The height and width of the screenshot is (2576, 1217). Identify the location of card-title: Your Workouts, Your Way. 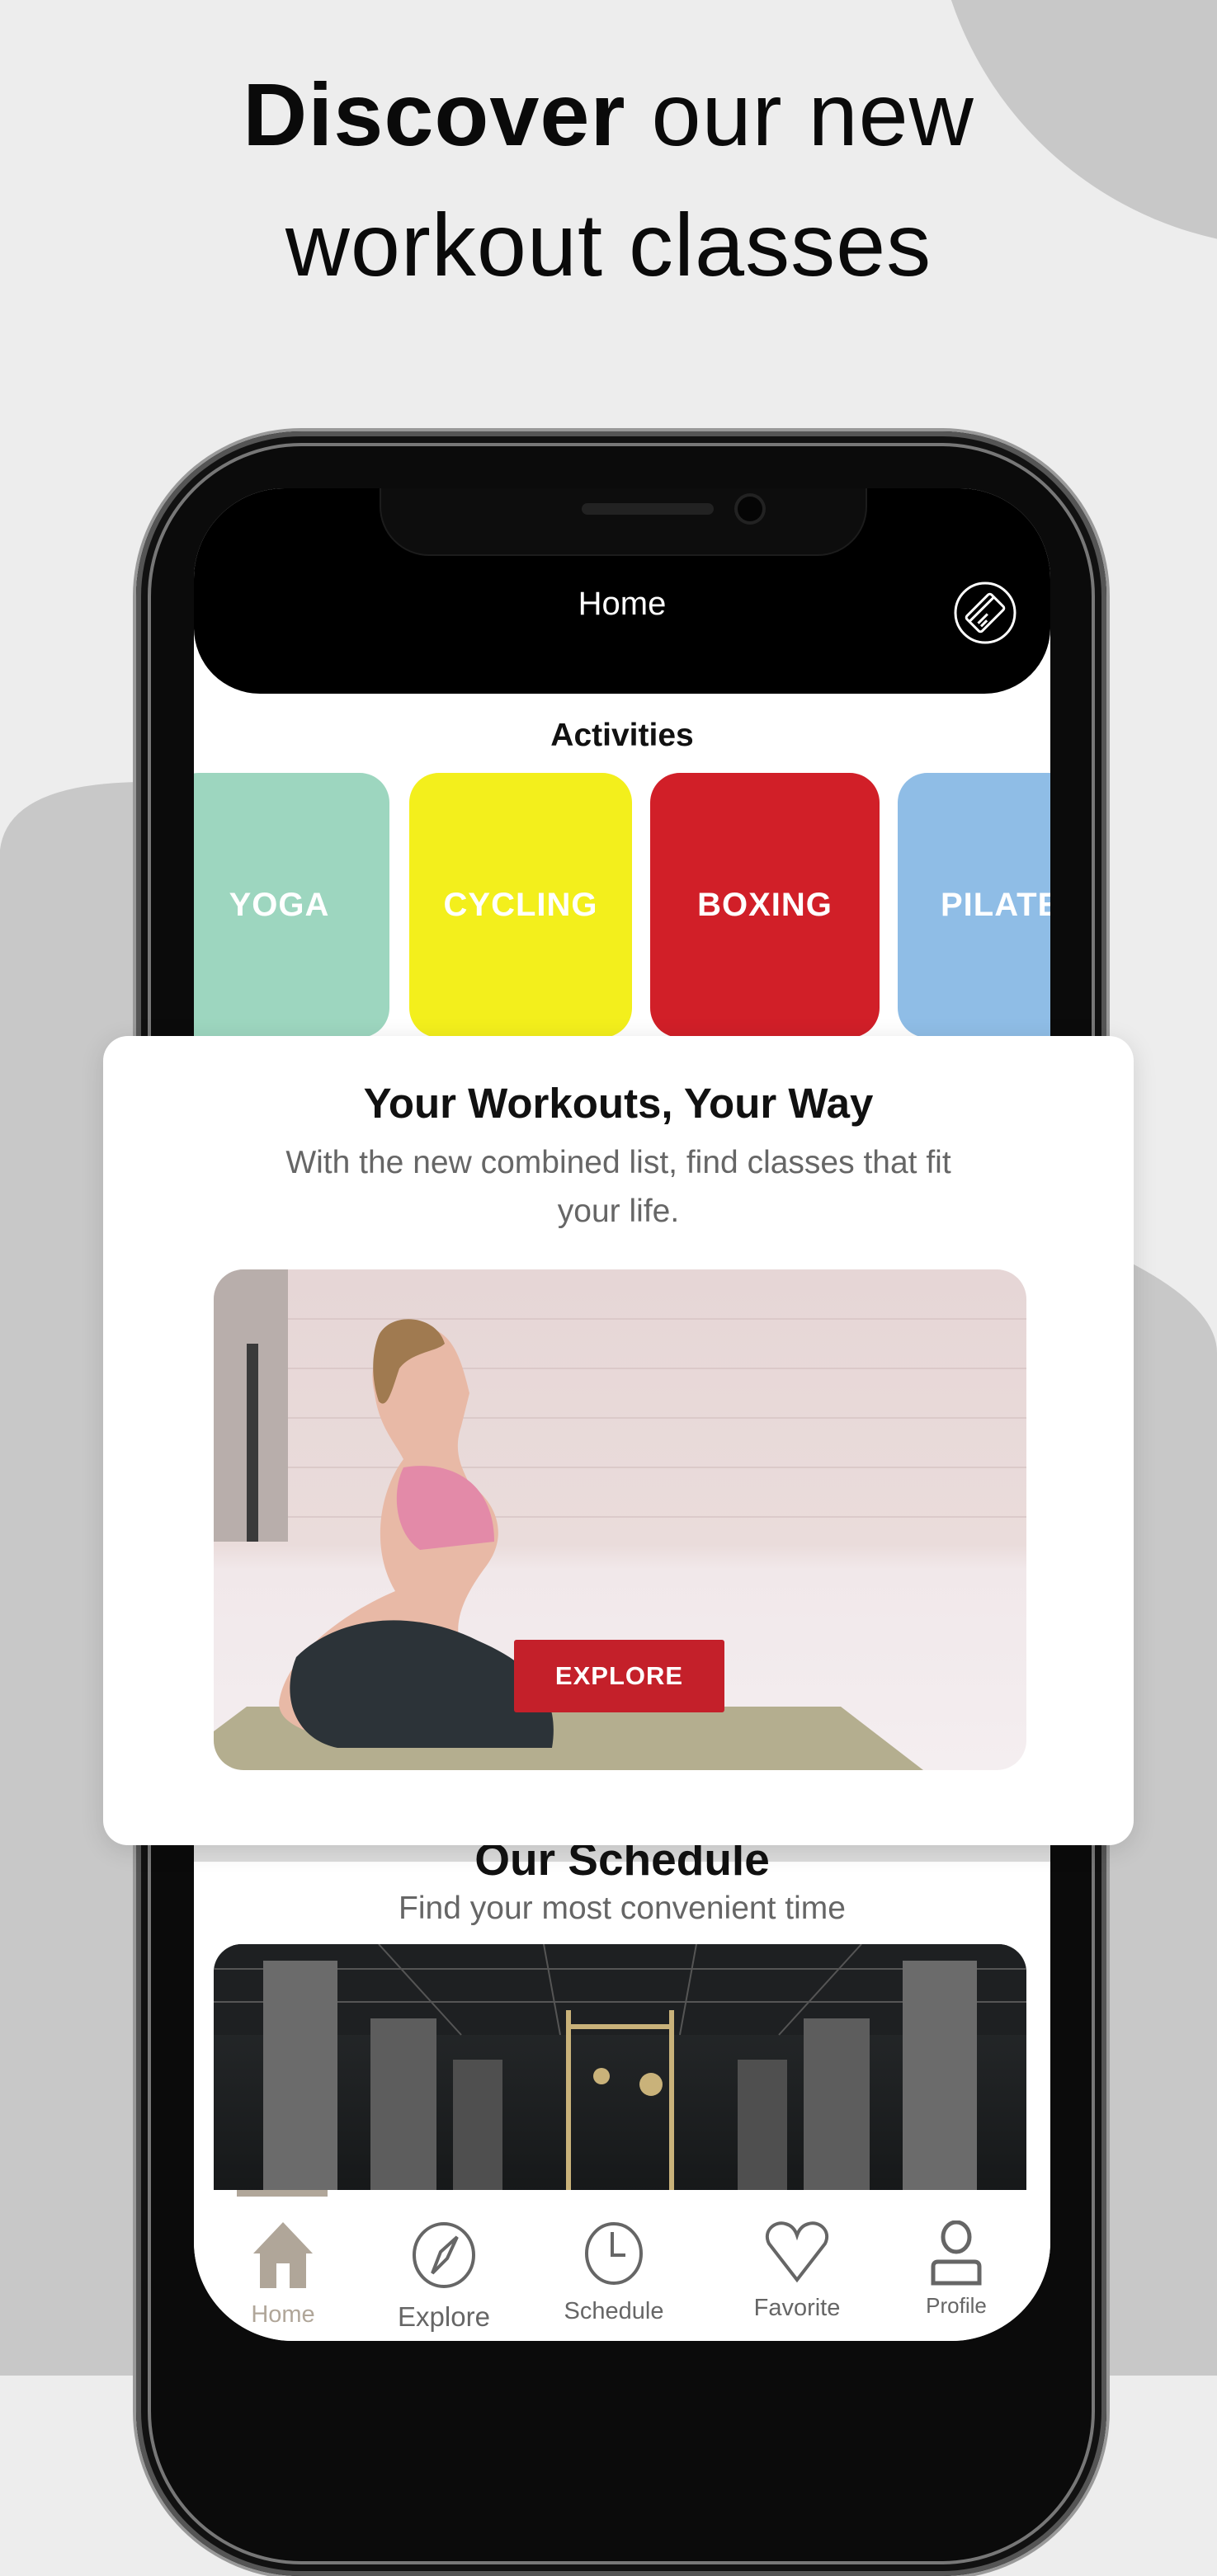
(618, 1103).